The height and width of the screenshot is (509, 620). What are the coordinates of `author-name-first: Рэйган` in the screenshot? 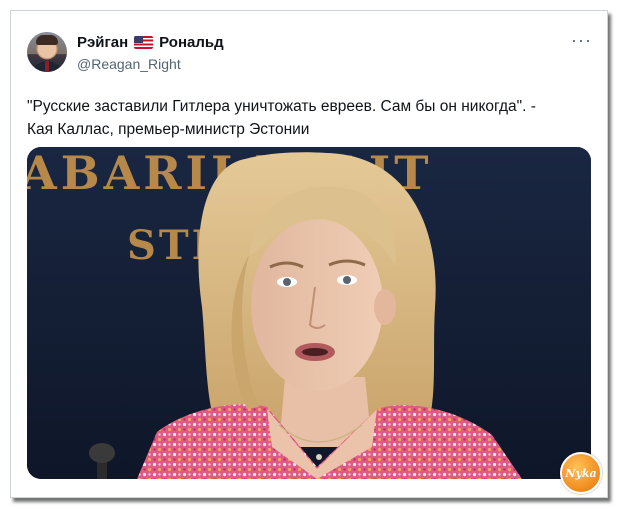 It's located at (103, 42).